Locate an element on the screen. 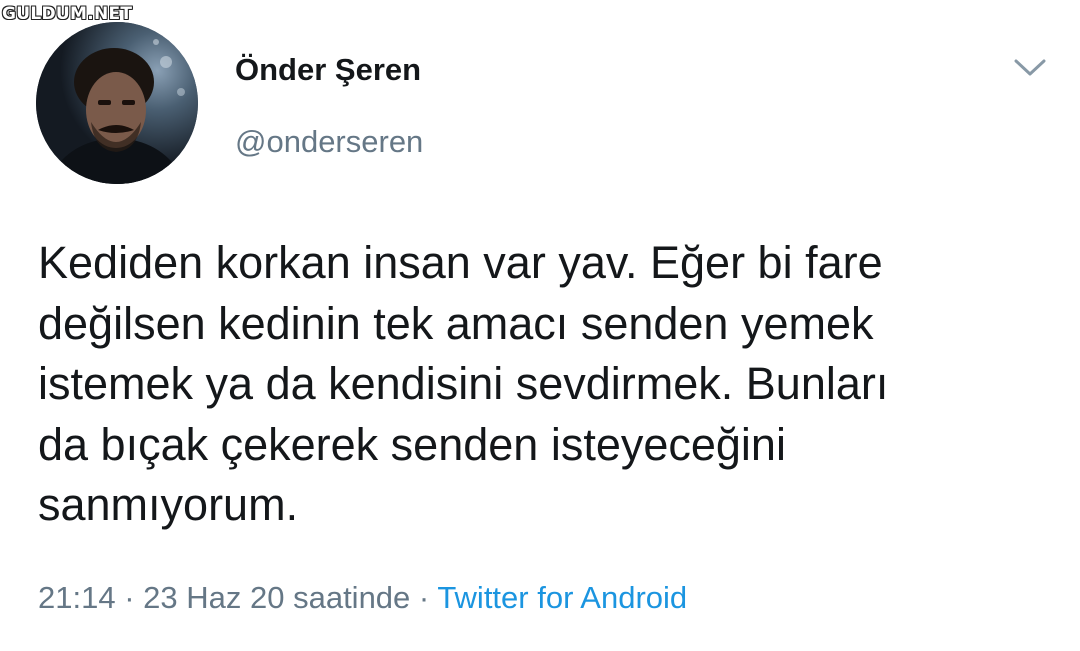 The width and height of the screenshot is (1080, 651). avatar is located at coordinates (117, 103).